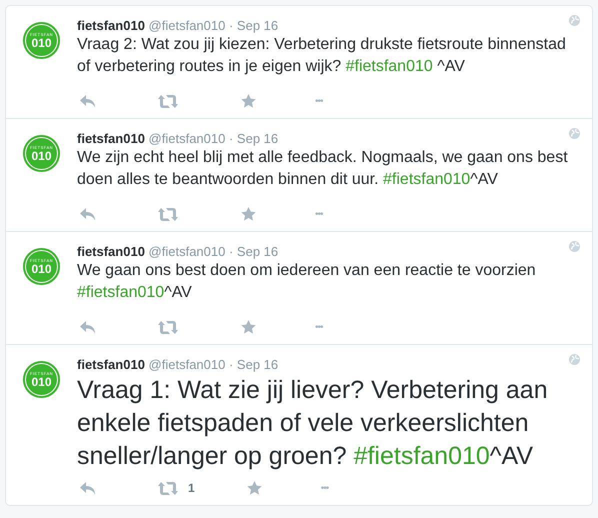 The width and height of the screenshot is (598, 518). What do you see at coordinates (322, 56) in the screenshot?
I see `tweet-text: Vraag 2: Wat zou jij kiezen: Verbetering drukste fietsroute binnenstad of verbetering routes in je eigen wijk? #fietsfan010 ^AV` at bounding box center [322, 56].